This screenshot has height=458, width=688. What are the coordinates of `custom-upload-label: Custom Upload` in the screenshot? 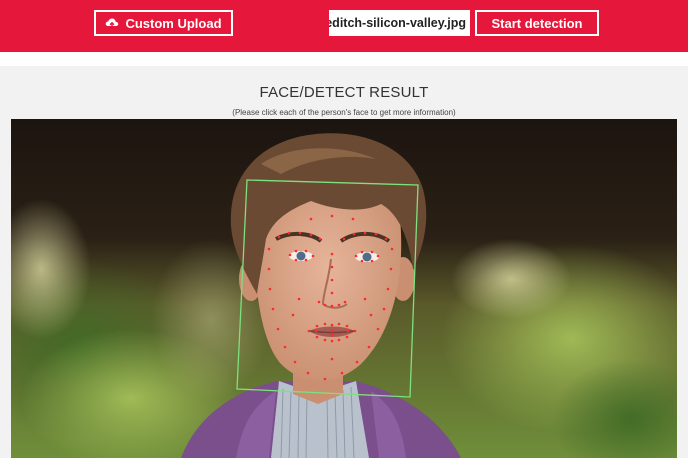 It's located at (173, 23).